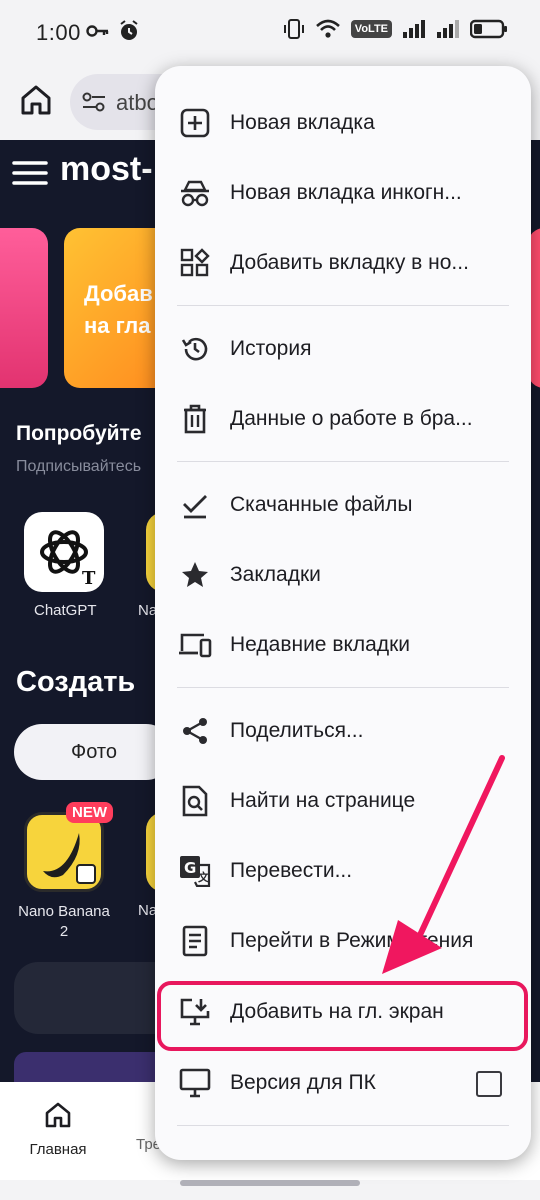 The image size is (540, 1200). Describe the element at coordinates (303, 1082) in the screenshot. I see `menu-label: Версия для ПК` at that location.